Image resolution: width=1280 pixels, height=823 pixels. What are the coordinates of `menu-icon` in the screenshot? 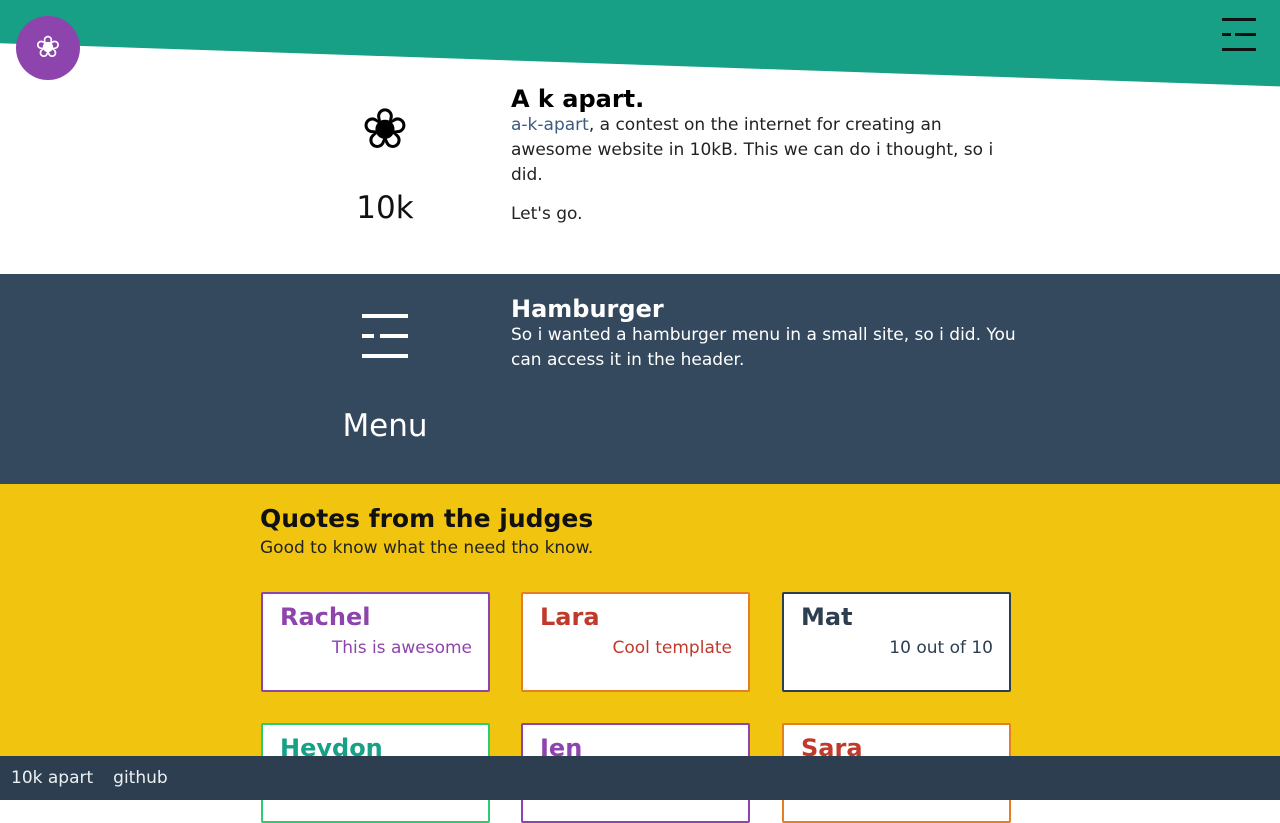 It's located at (385, 335).